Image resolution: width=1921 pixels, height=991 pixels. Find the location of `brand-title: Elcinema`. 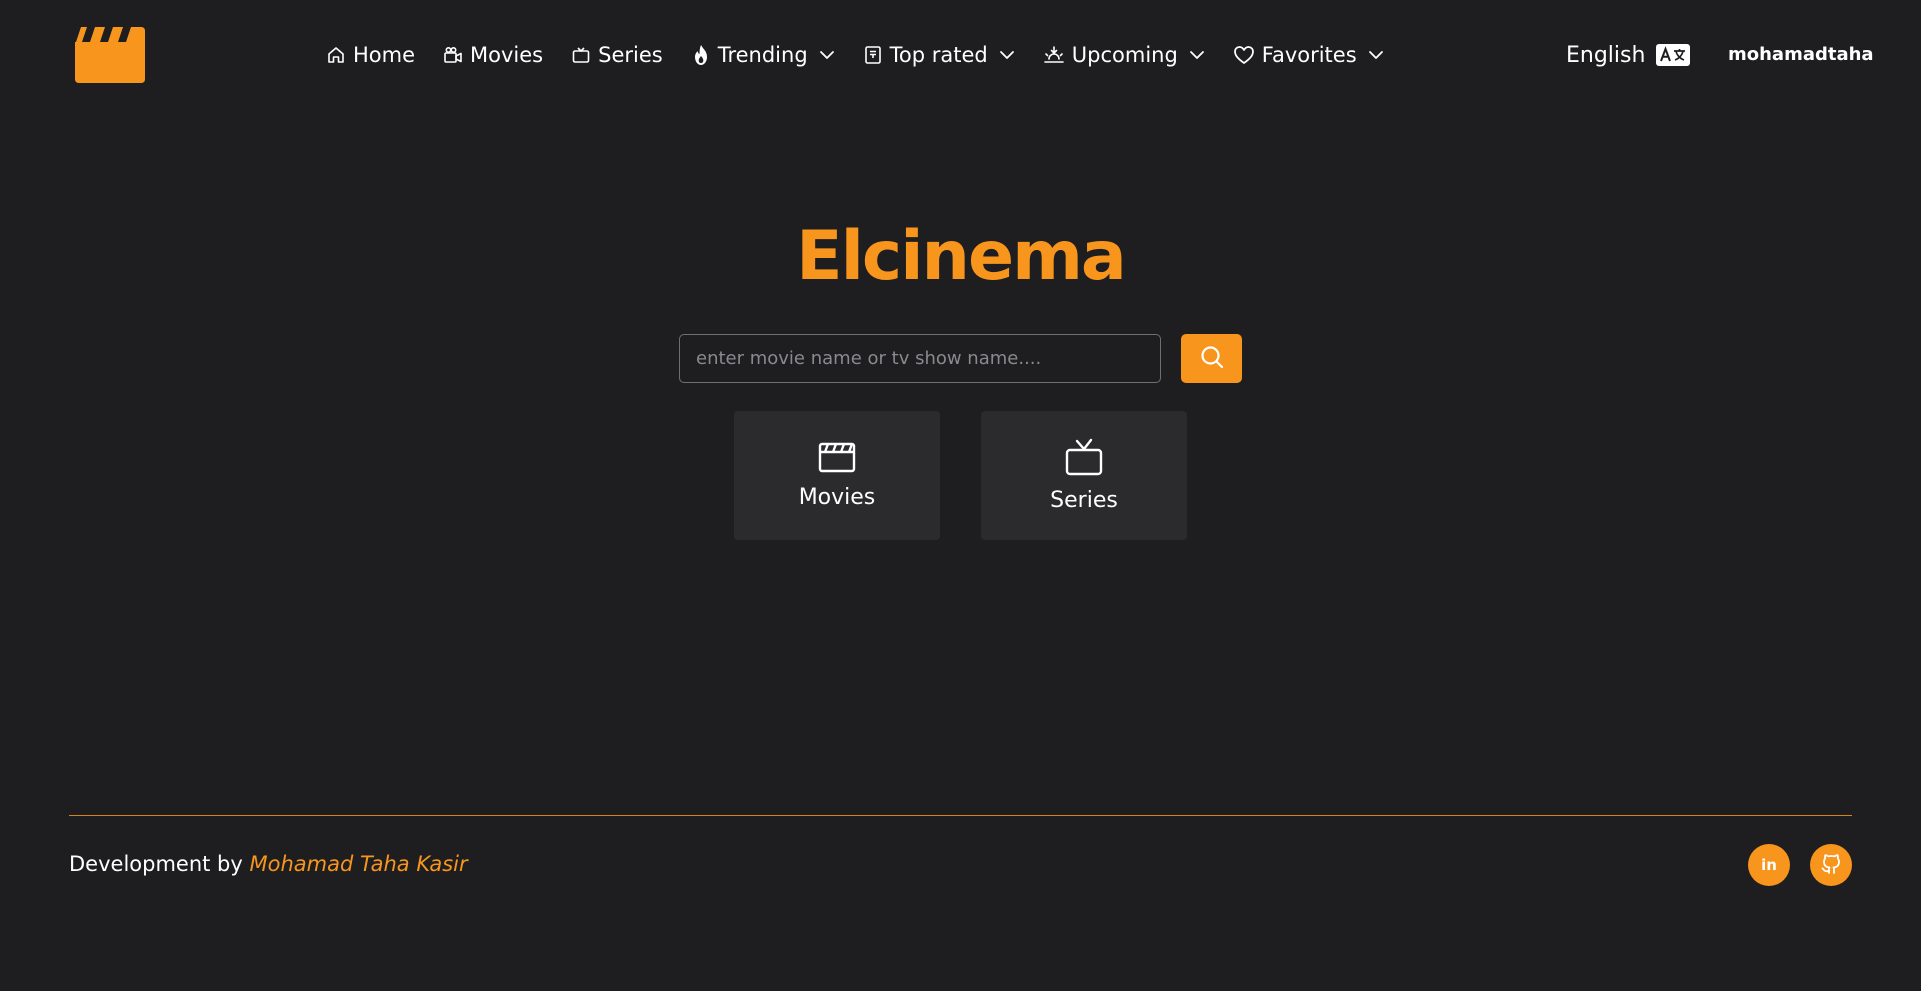

brand-title: Elcinema is located at coordinates (961, 256).